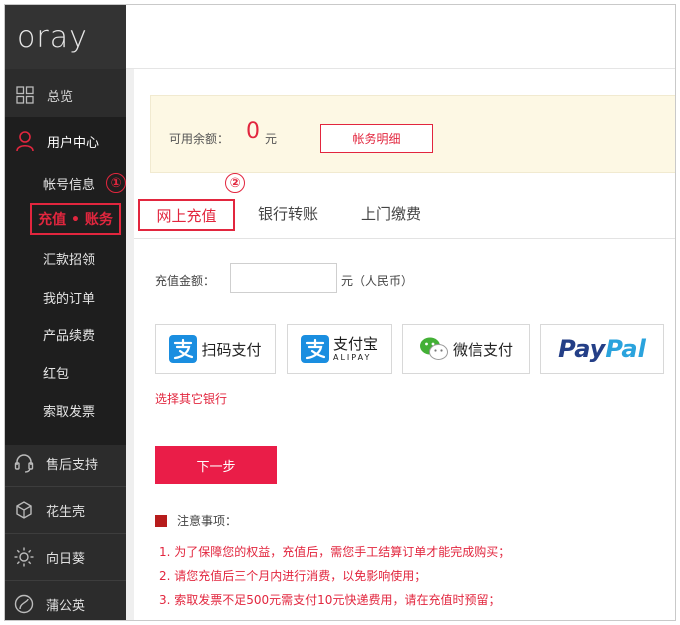 This screenshot has height=625, width=680. I want to click on pay-method-sublabel: ALIPAY, so click(352, 357).